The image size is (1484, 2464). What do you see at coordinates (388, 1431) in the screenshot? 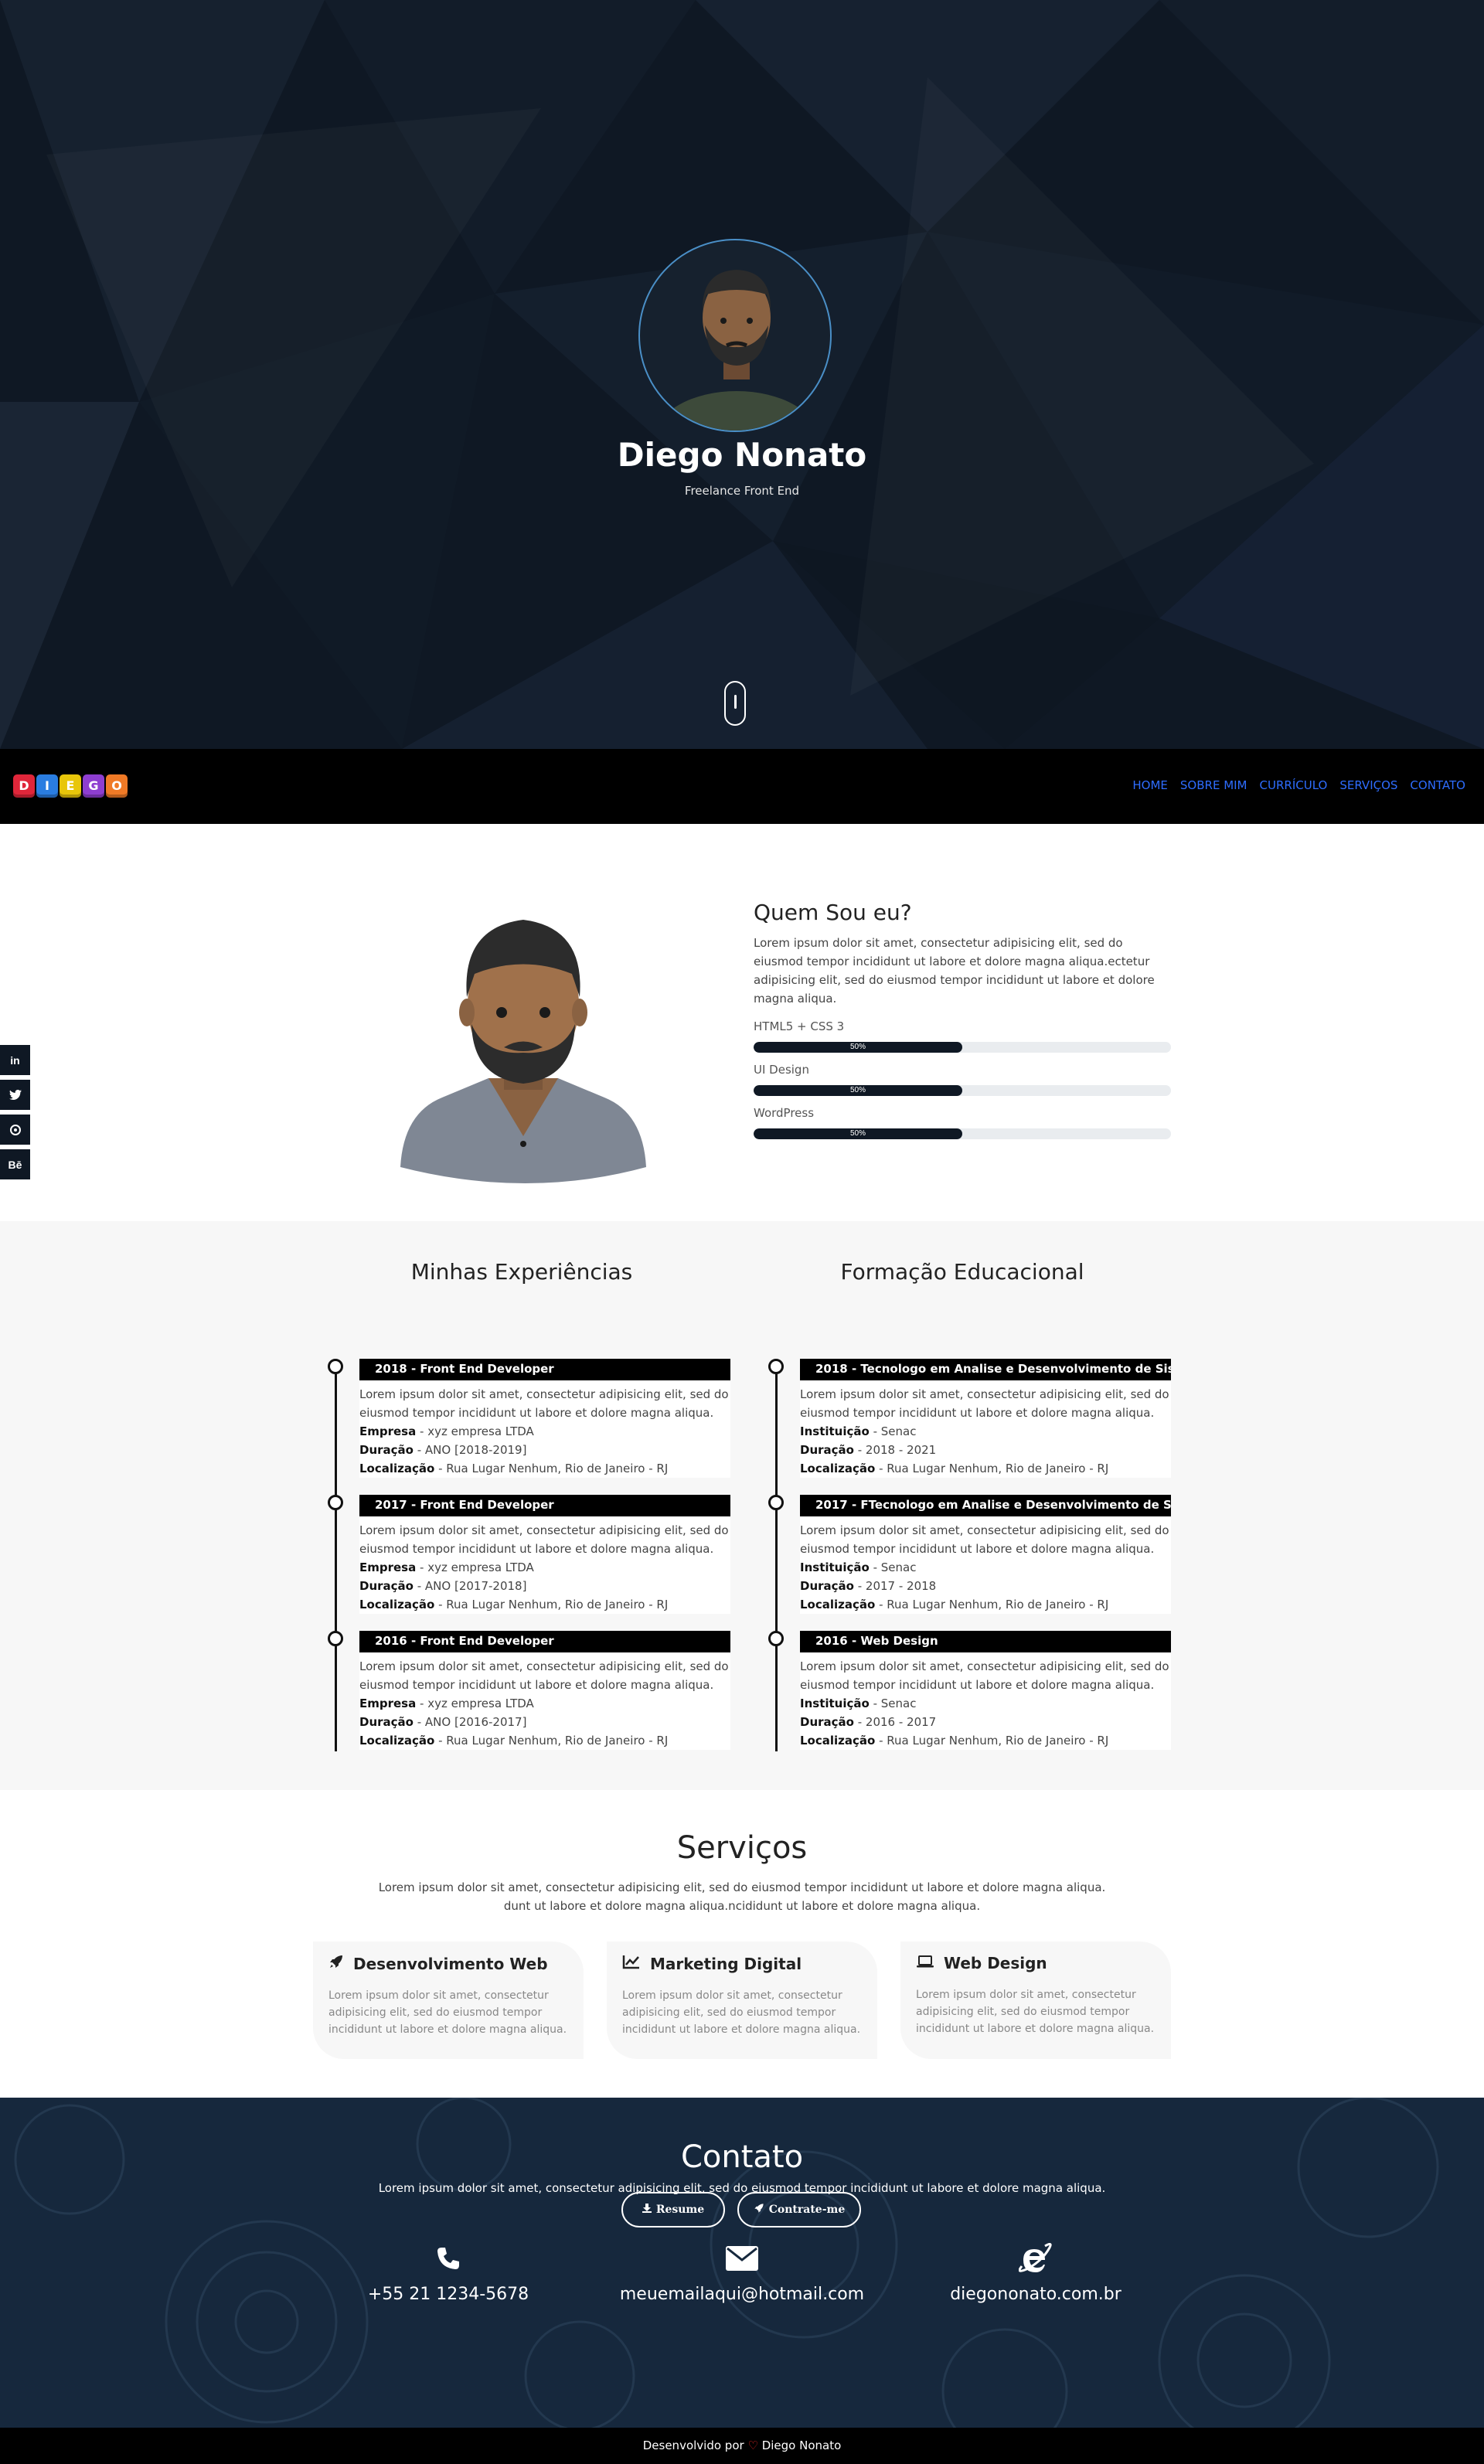
I see `field-label: Empresa` at bounding box center [388, 1431].